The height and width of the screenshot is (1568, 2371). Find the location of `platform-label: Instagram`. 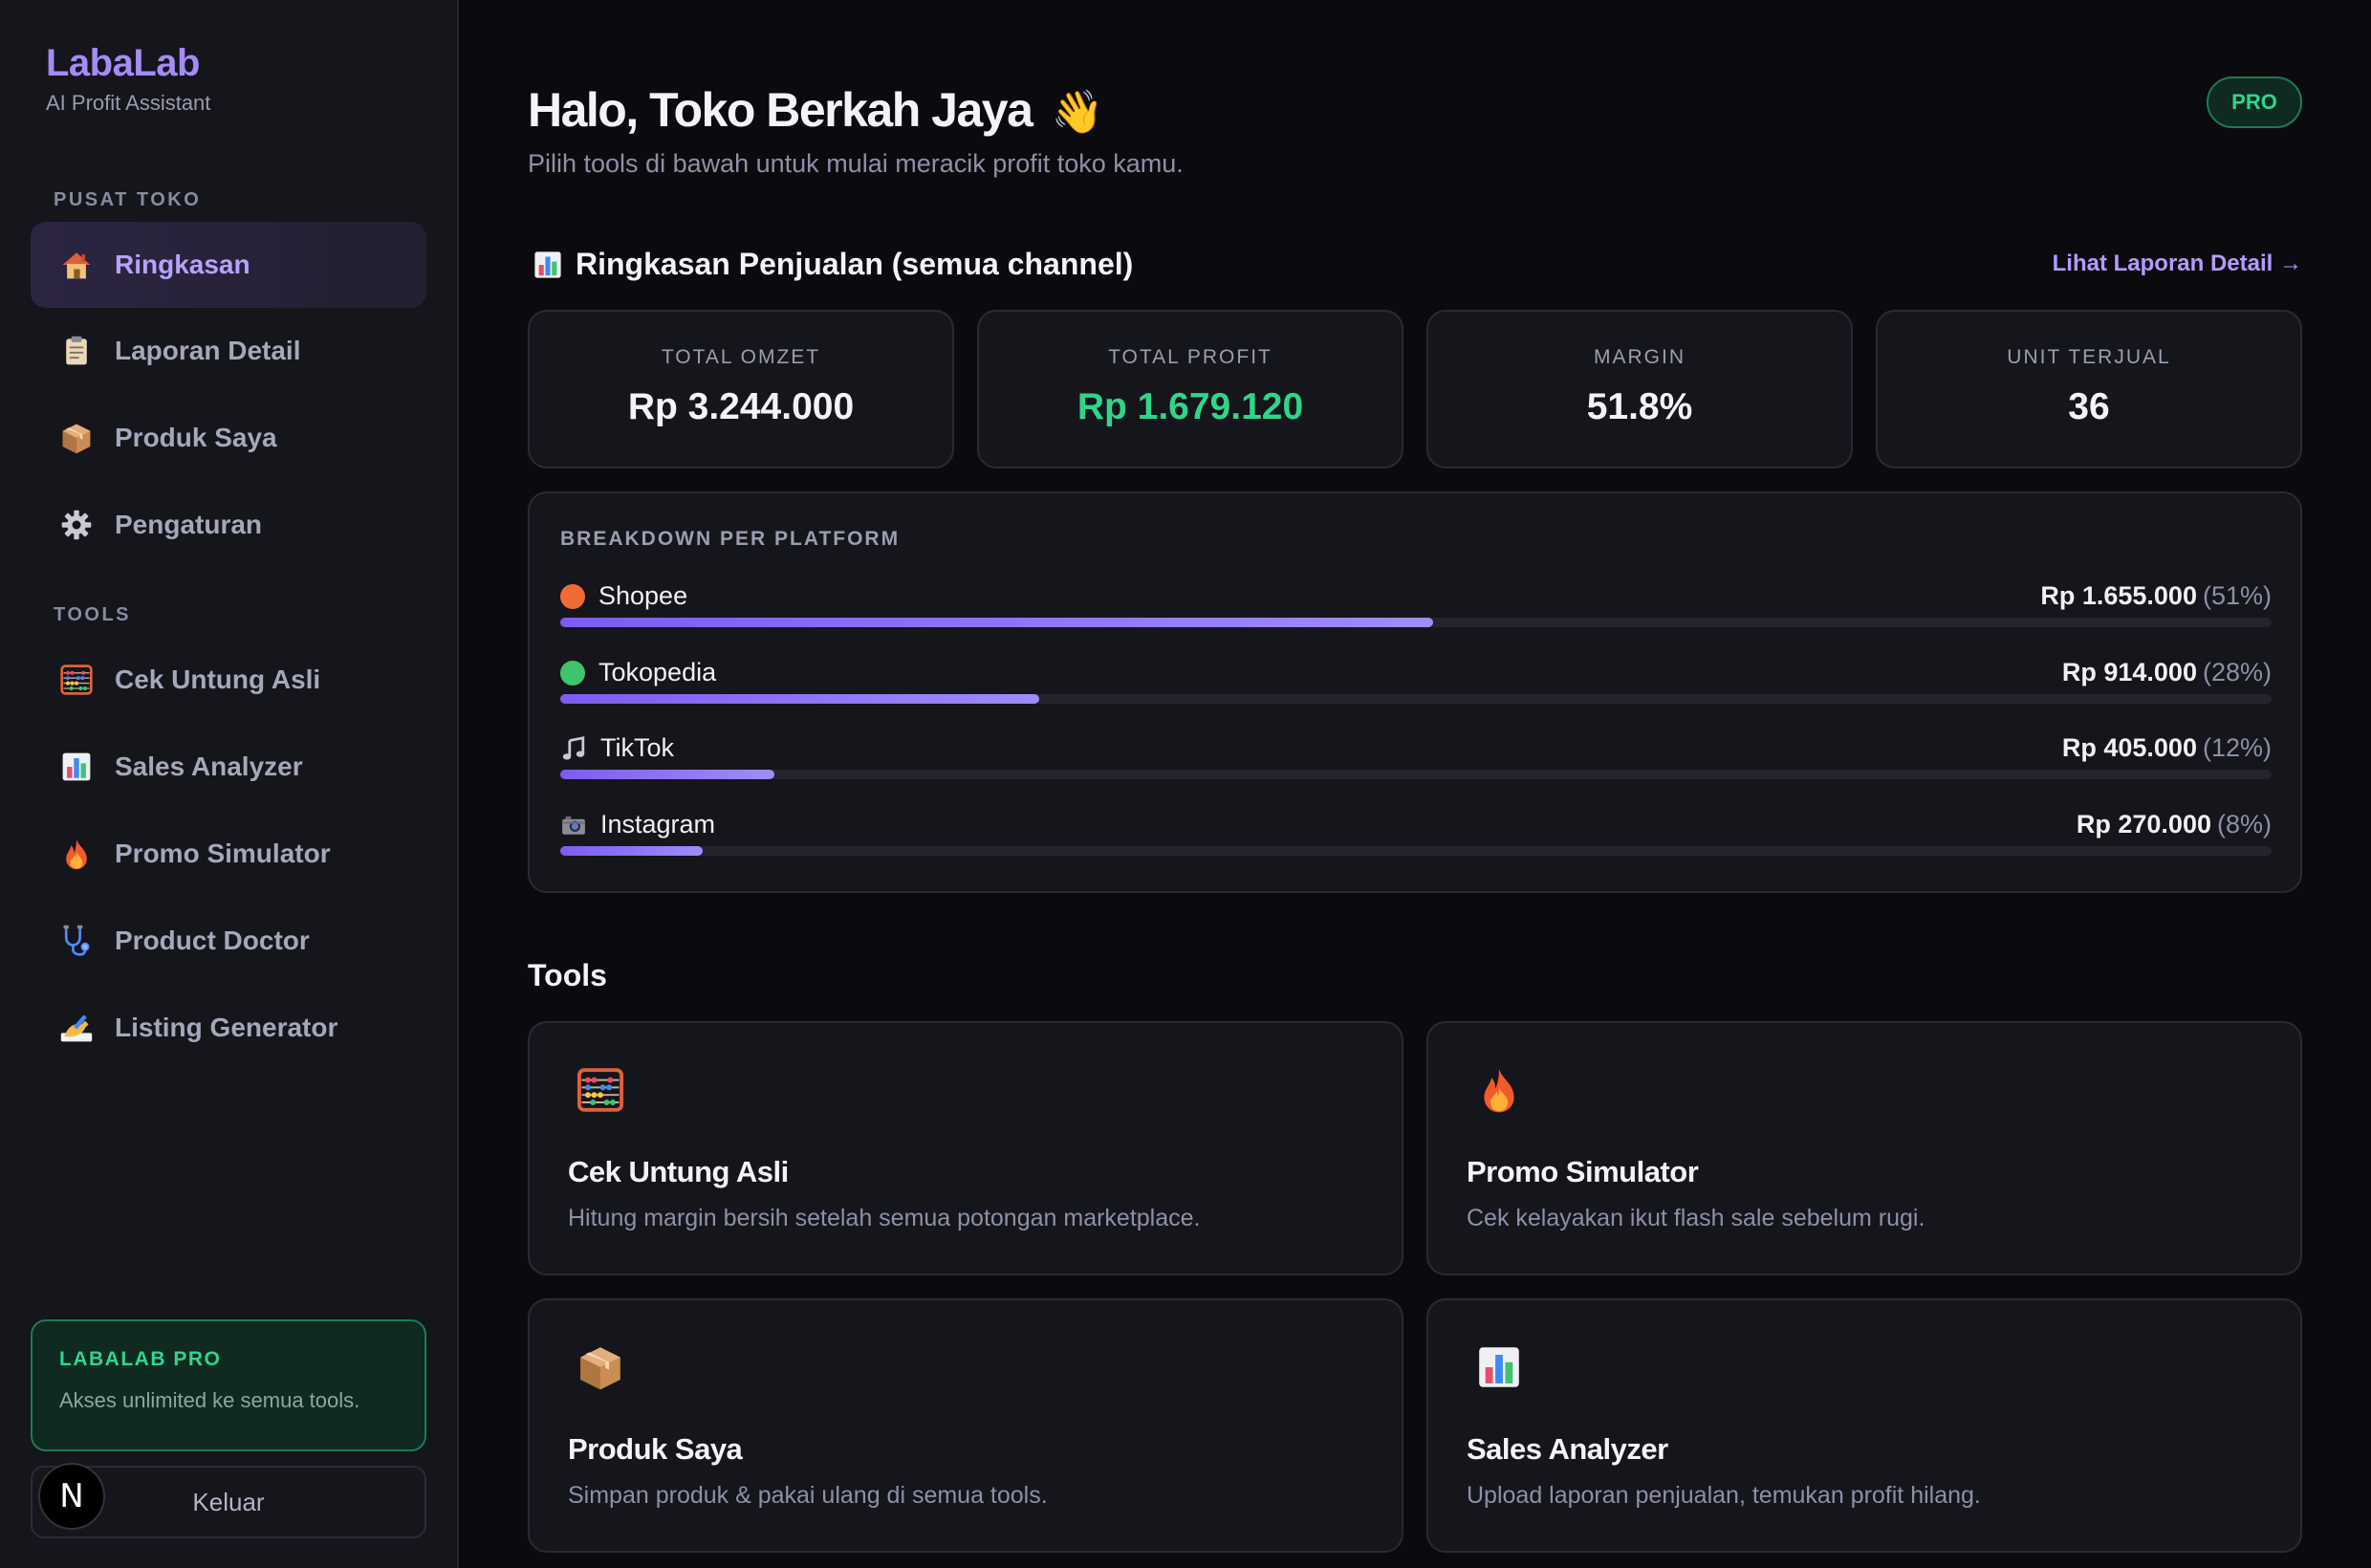

platform-label: Instagram is located at coordinates (658, 824).